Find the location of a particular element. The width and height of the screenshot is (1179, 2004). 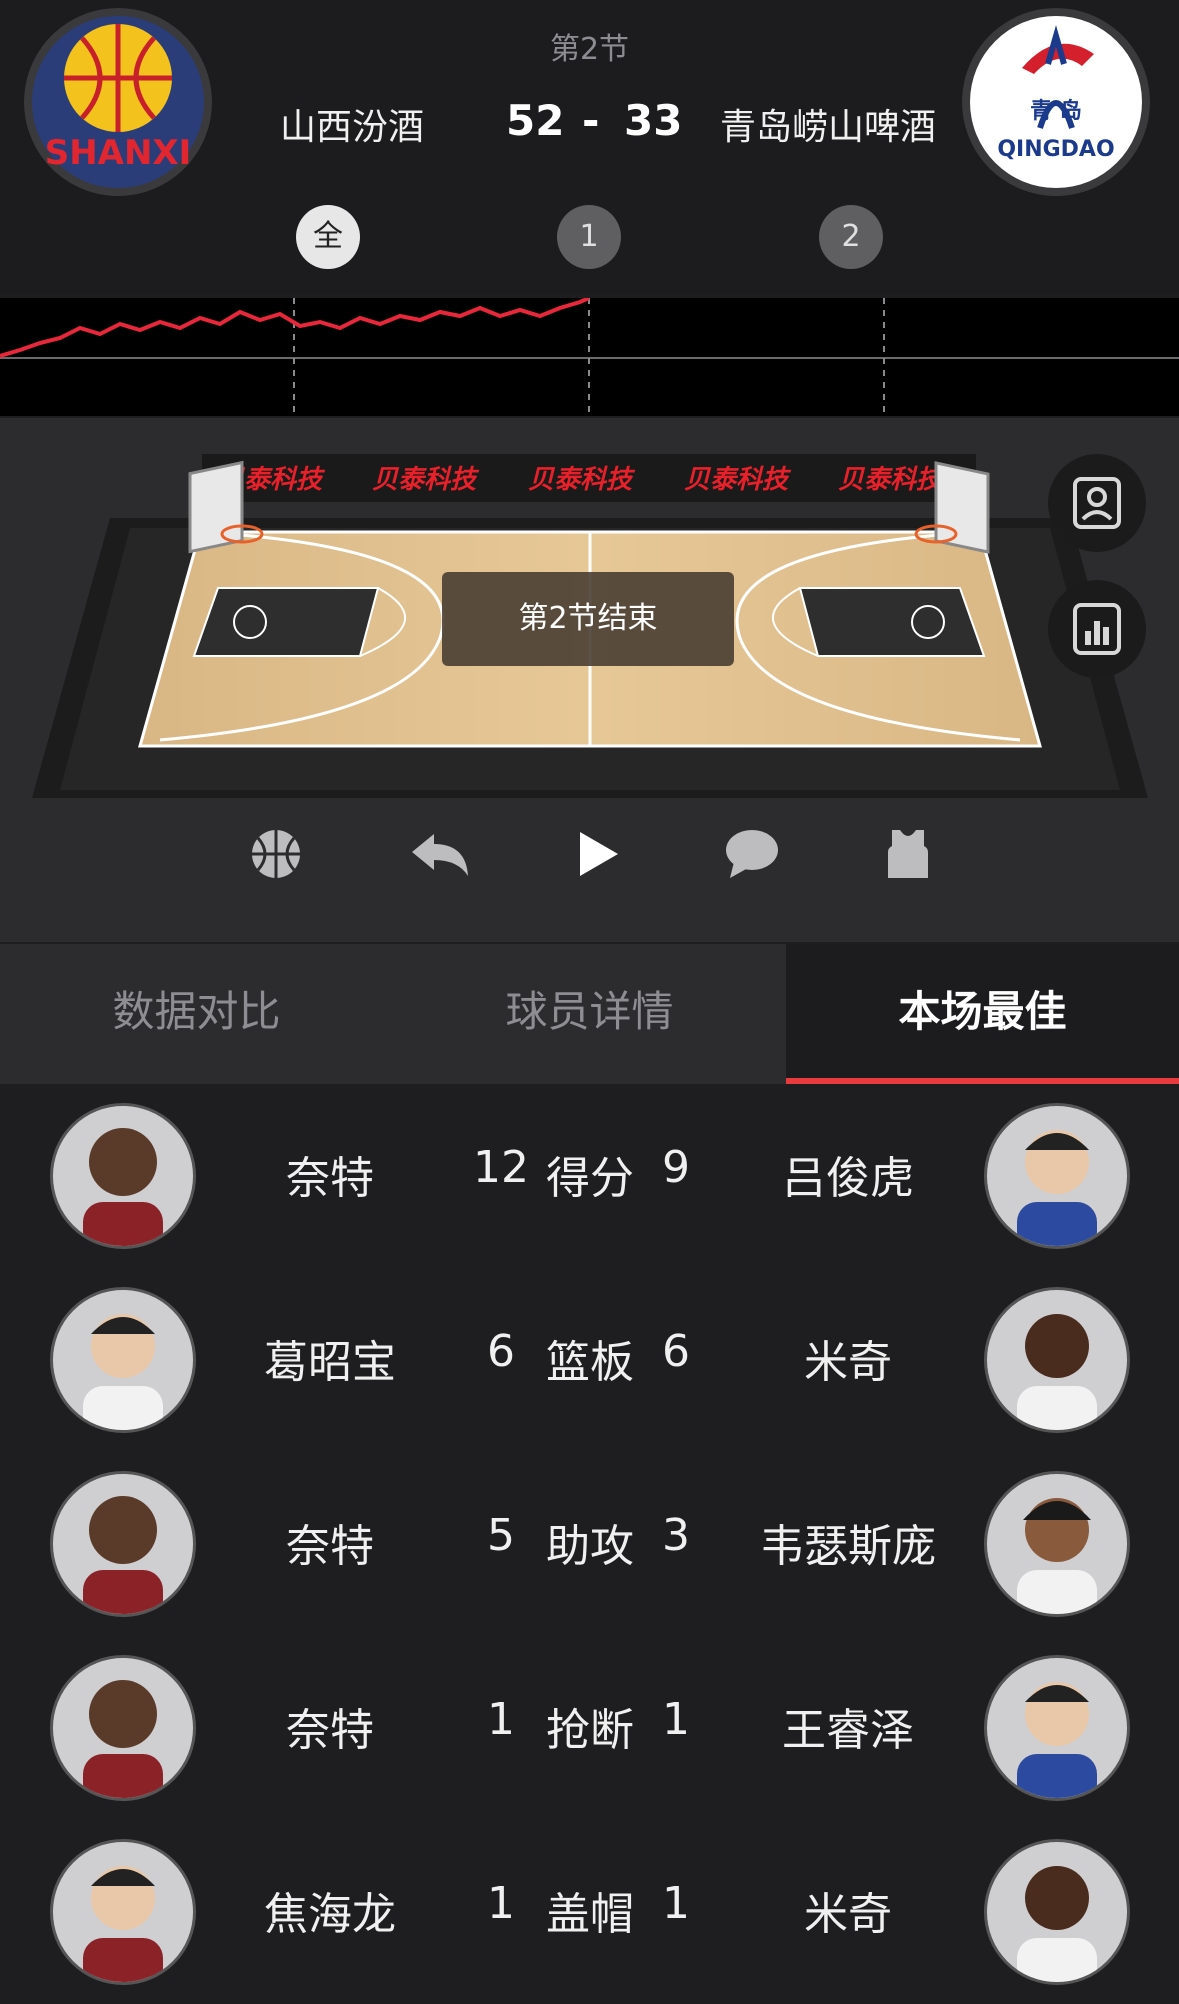

stat-category: 盖帽 is located at coordinates (590, 1914).